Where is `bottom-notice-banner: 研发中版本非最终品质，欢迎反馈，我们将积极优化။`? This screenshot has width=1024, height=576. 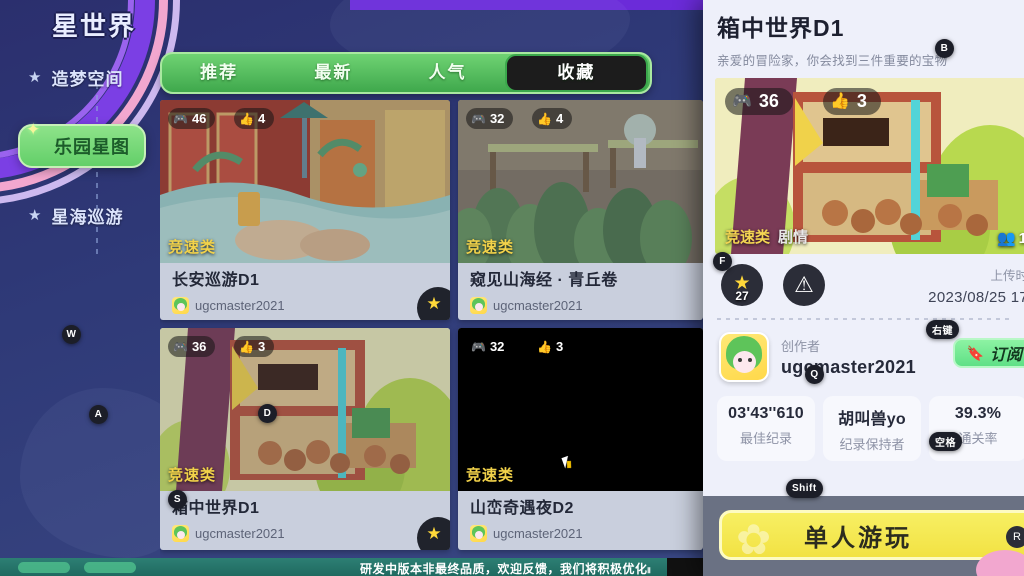
bottom-notice-banner: 研发中版本非最终品质，欢迎反馈，我们将积极优化။ is located at coordinates (351, 567).